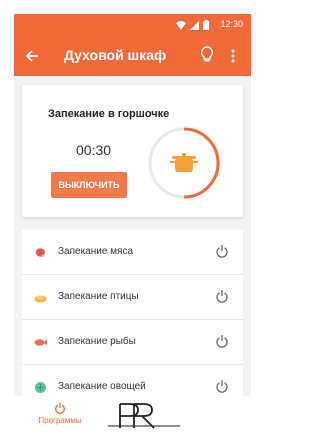  I want to click on program-item-meat: Запекание мяса, so click(132, 252).